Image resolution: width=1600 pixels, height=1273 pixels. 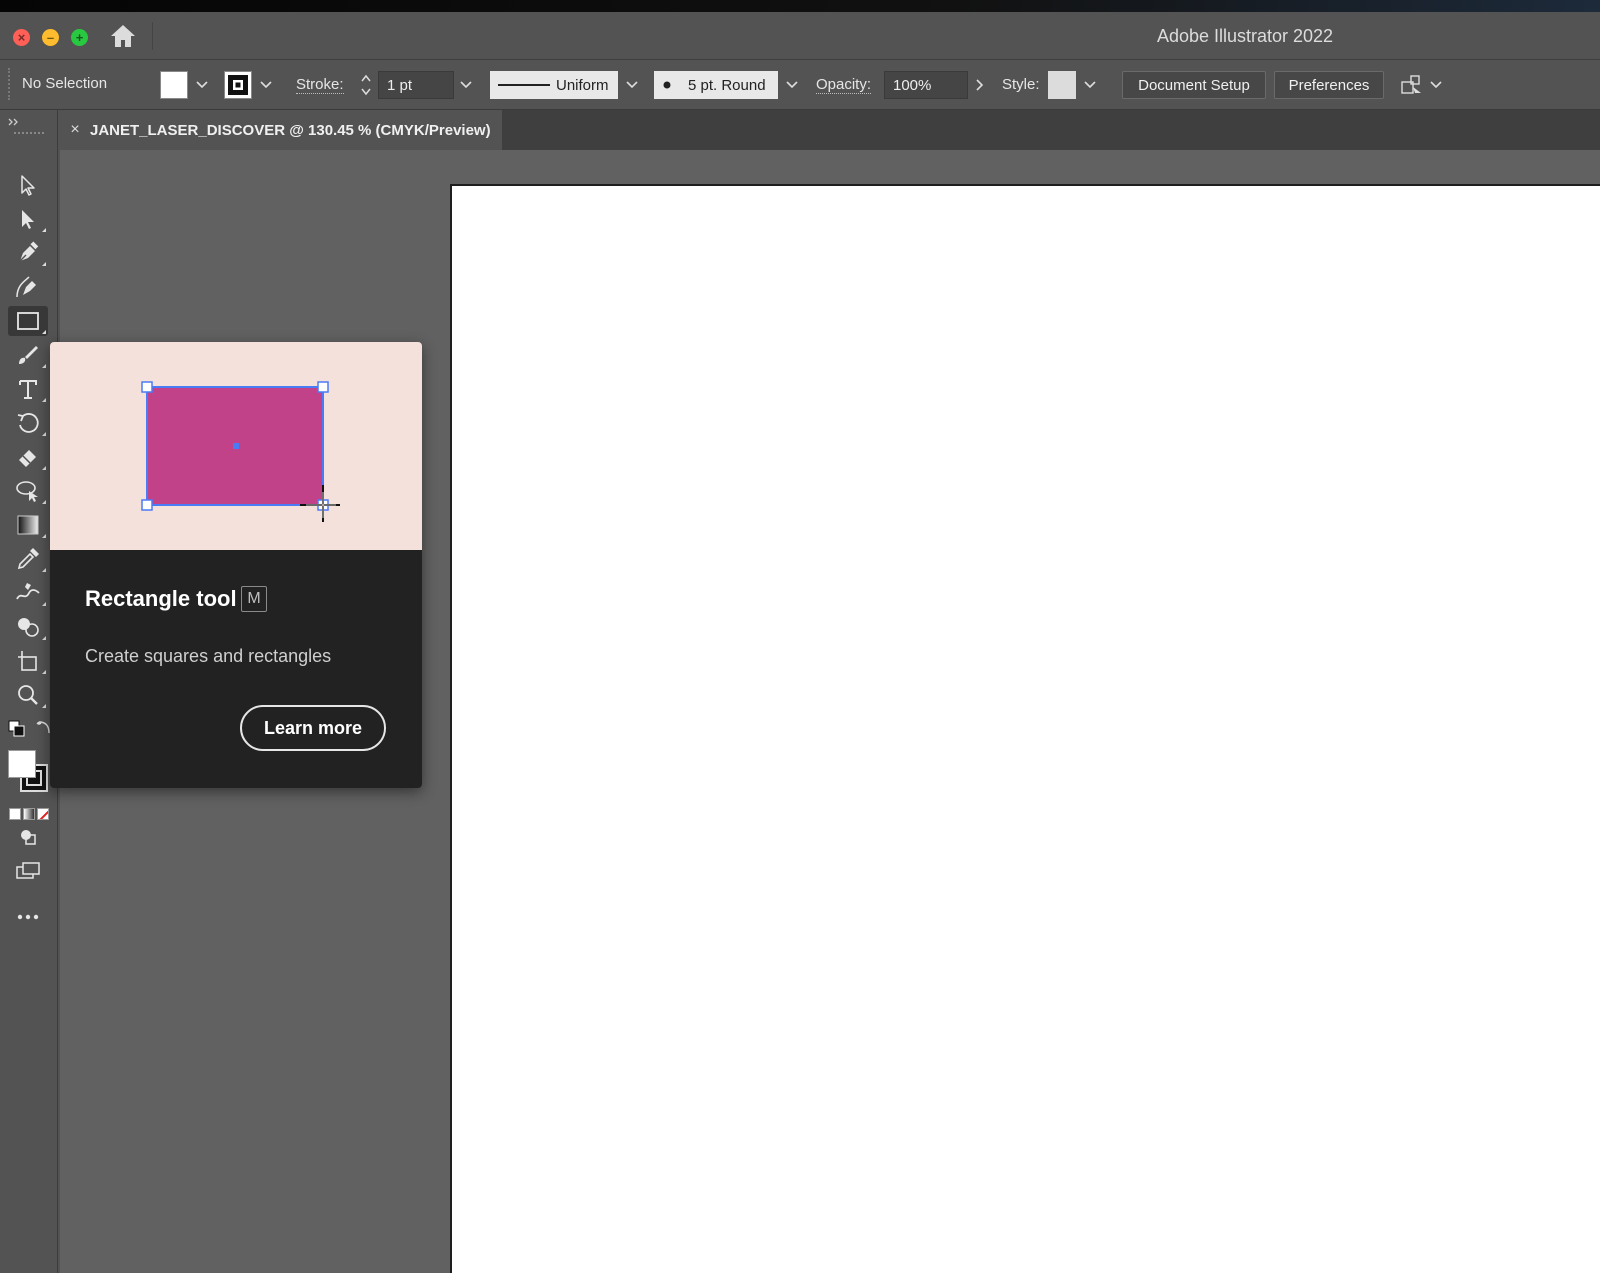 I want to click on graphic-style-swatch, so click(x=1062, y=85).